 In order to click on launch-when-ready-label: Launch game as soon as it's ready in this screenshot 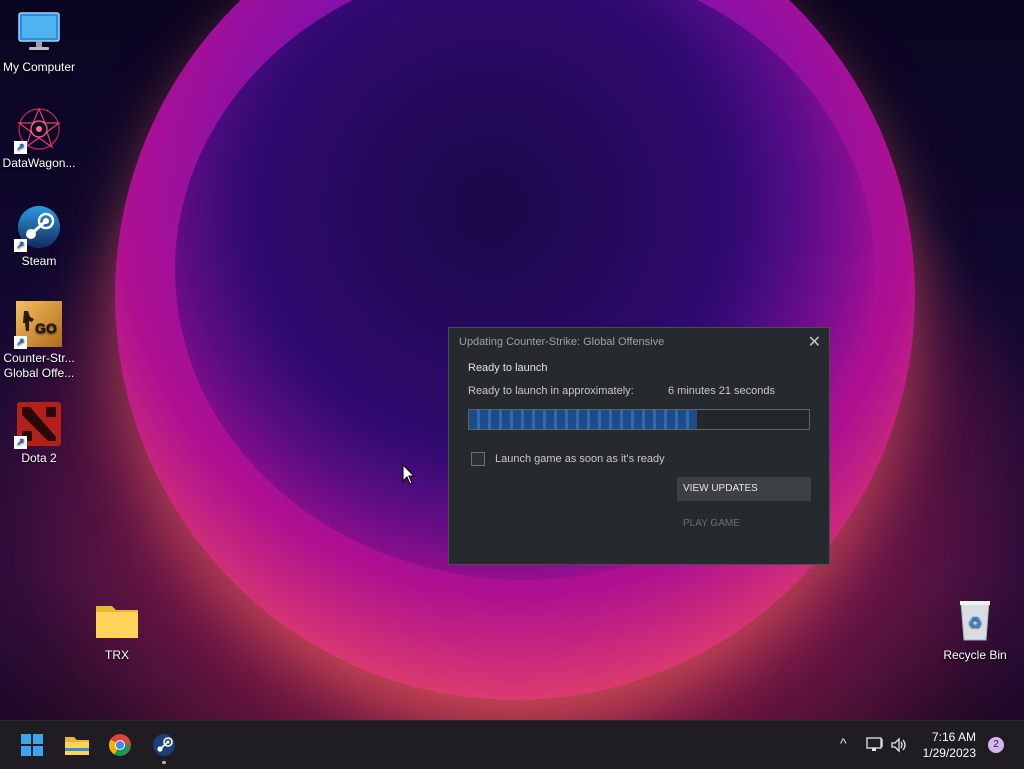, I will do `click(580, 459)`.